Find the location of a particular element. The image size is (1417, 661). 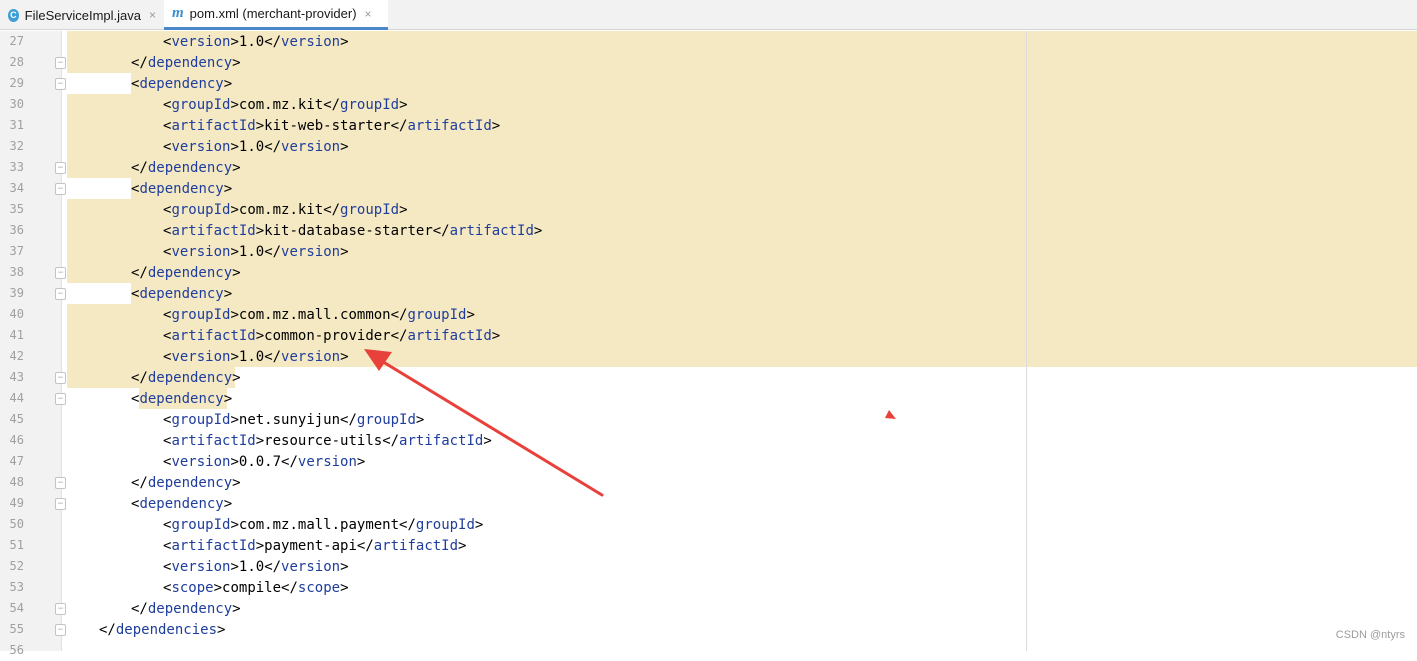

annotation-arrow-head is located at coordinates (378, 360).